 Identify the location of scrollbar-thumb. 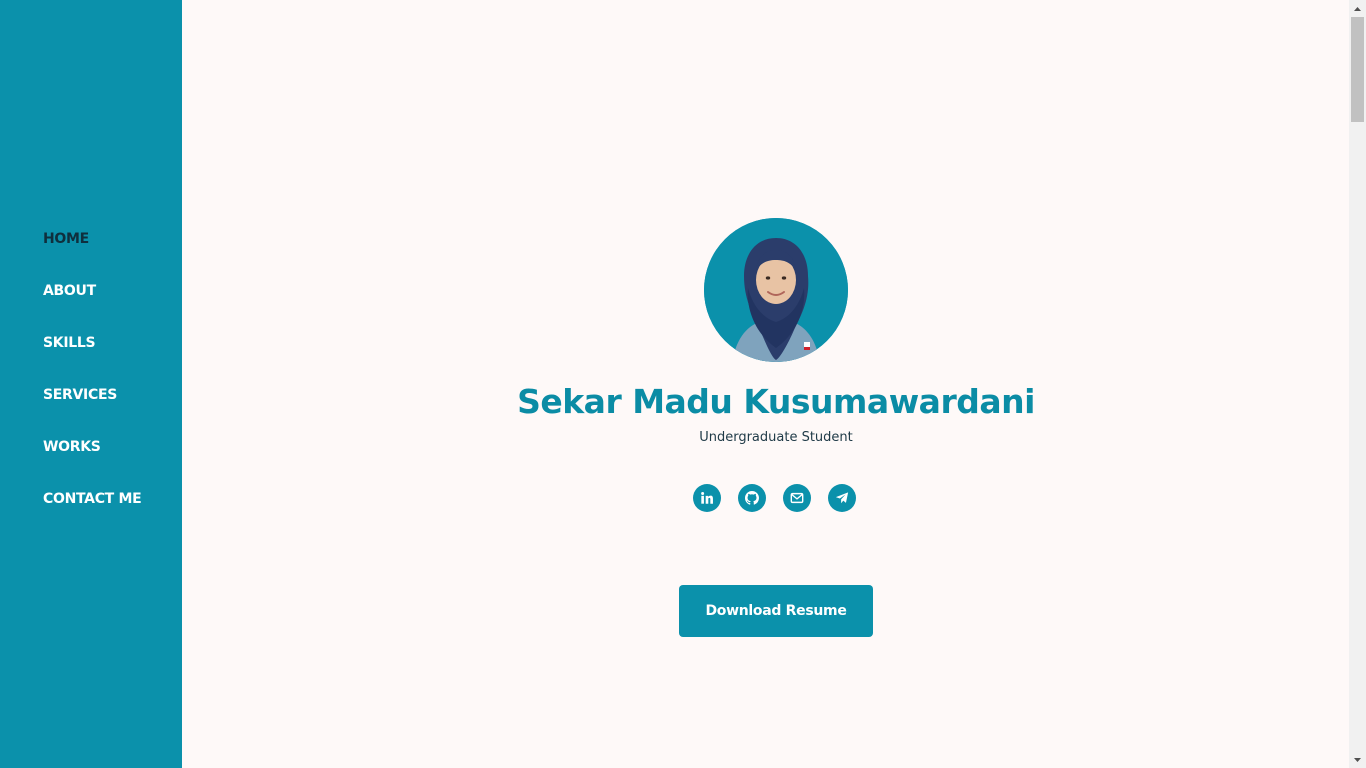
(1357, 69).